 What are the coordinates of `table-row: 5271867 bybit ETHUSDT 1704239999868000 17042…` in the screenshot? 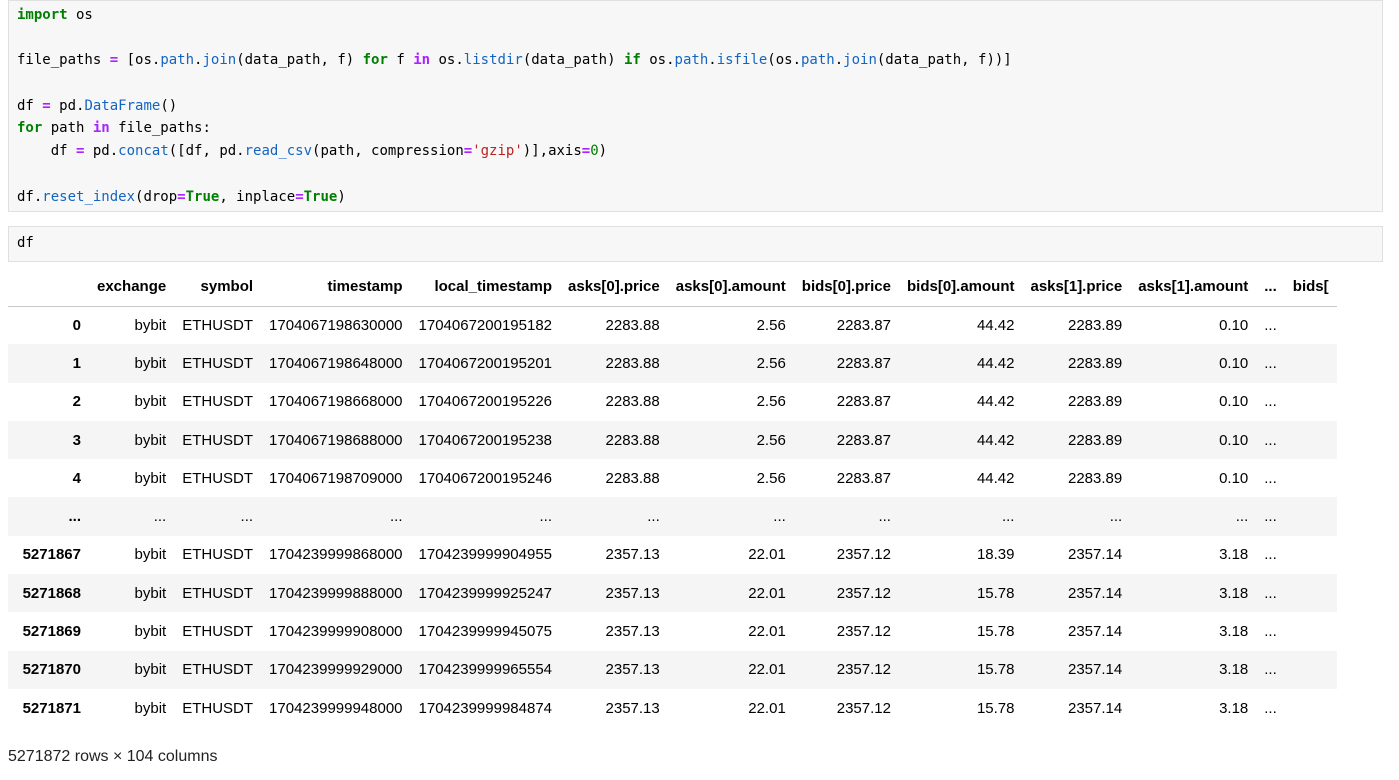 It's located at (672, 555).